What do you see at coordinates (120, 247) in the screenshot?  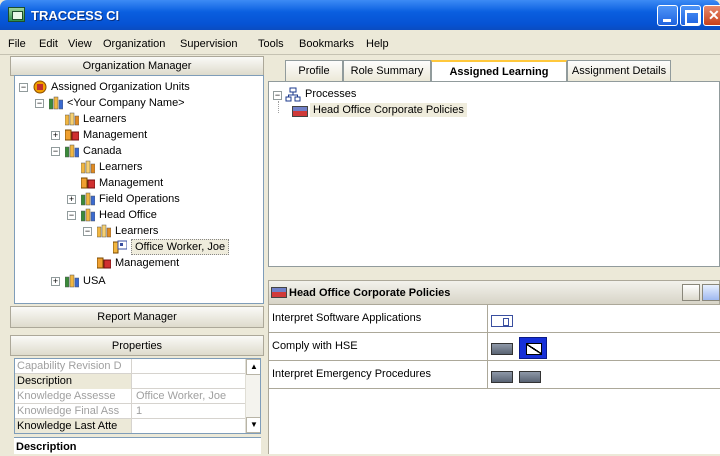 I see `person-icon` at bounding box center [120, 247].